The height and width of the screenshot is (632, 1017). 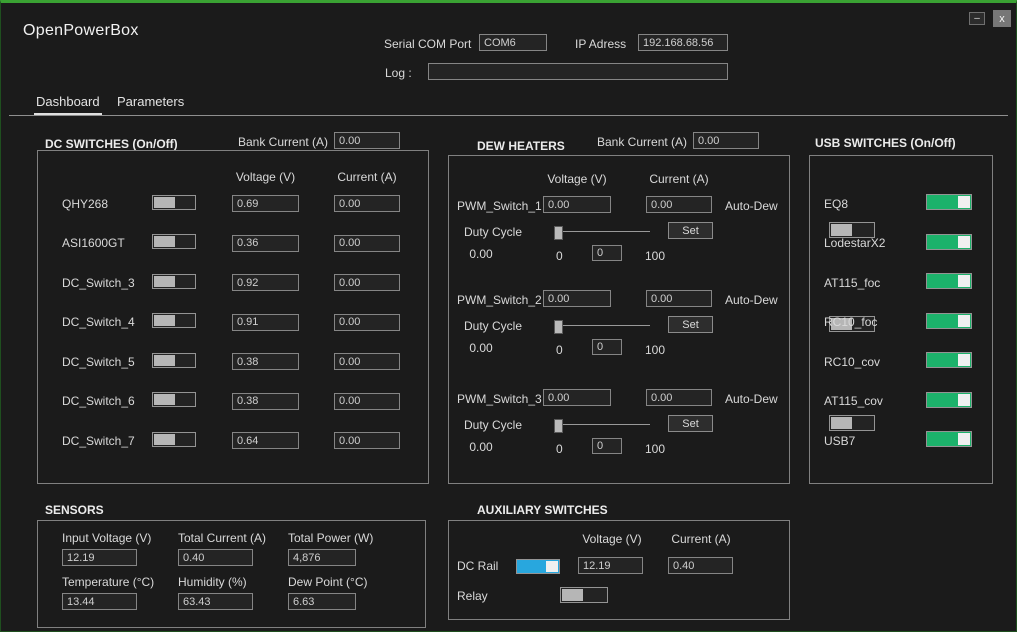 What do you see at coordinates (99, 557) in the screenshot?
I see `sensor-value-field: 12.19` at bounding box center [99, 557].